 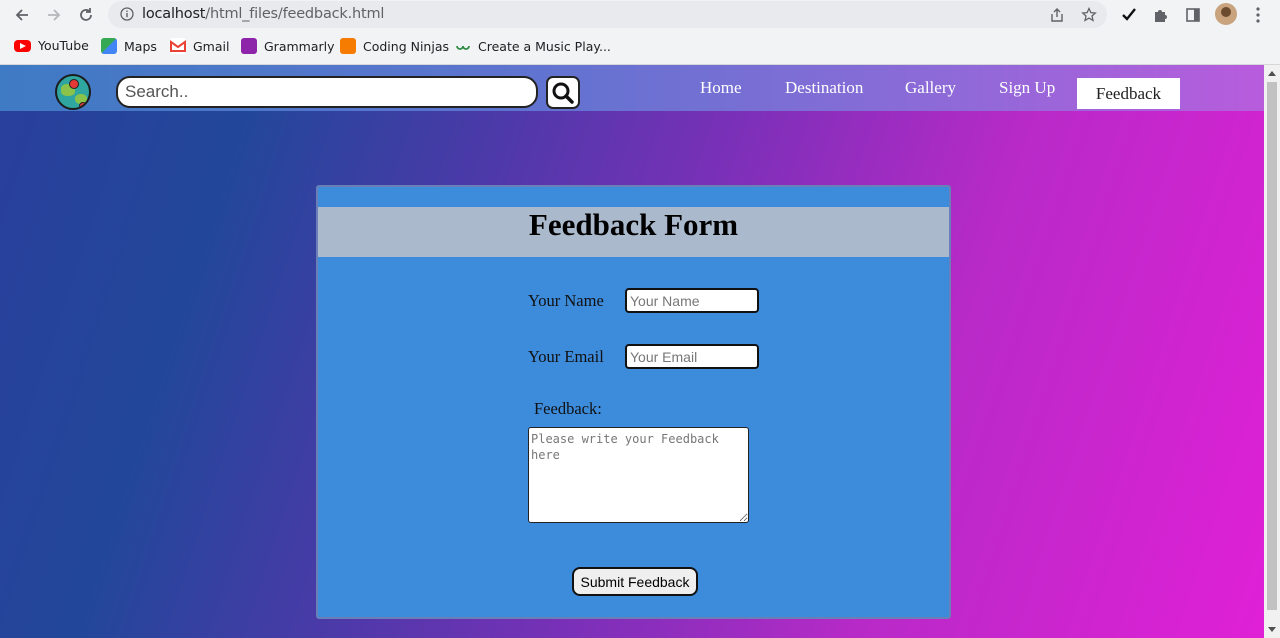 What do you see at coordinates (140, 46) in the screenshot?
I see `bookmark-label: Maps` at bounding box center [140, 46].